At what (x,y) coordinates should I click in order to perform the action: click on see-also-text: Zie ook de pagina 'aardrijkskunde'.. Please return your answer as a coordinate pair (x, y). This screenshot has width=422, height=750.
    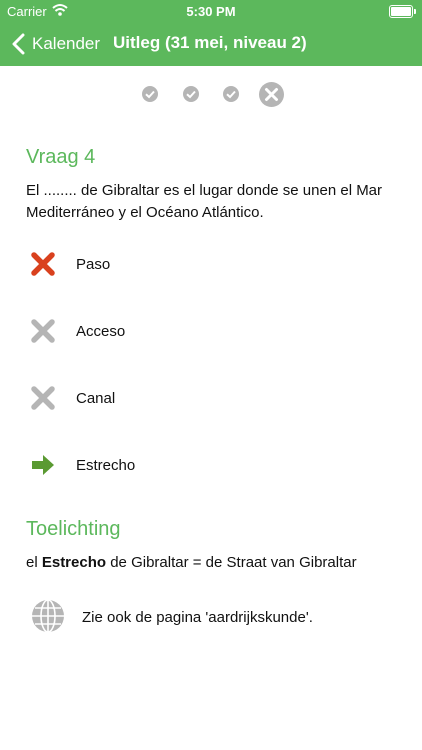
    Looking at the image, I should click on (197, 617).